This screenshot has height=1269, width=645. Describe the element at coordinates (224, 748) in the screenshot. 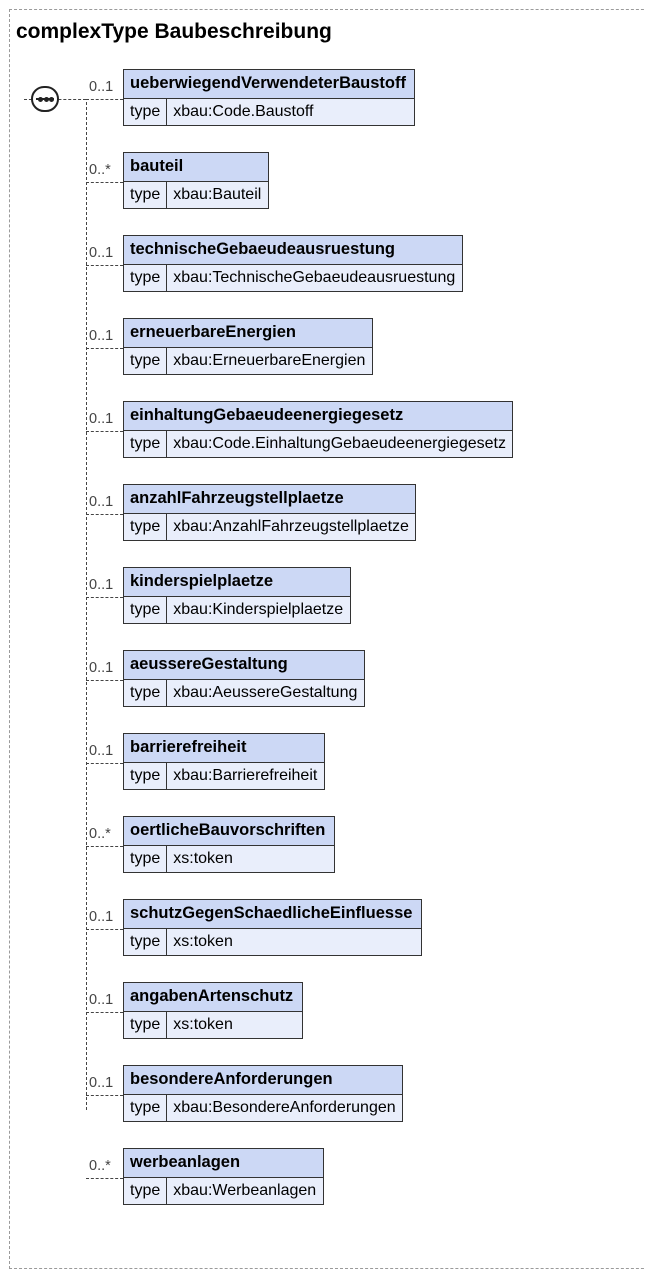

I see `element-name: barrierefreiheit` at that location.